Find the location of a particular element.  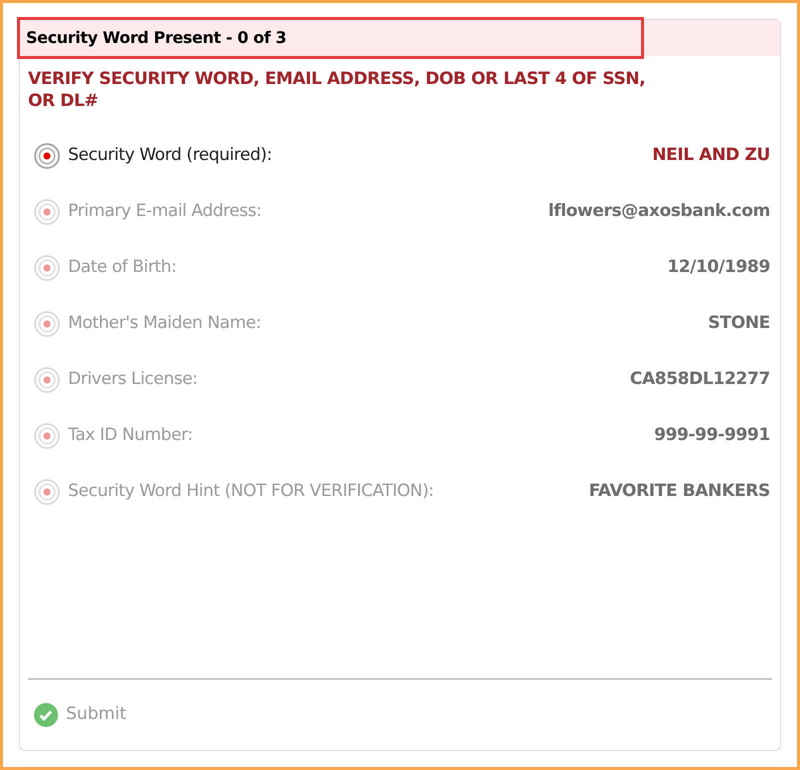

field-label: Tax ID Number: is located at coordinates (130, 436).